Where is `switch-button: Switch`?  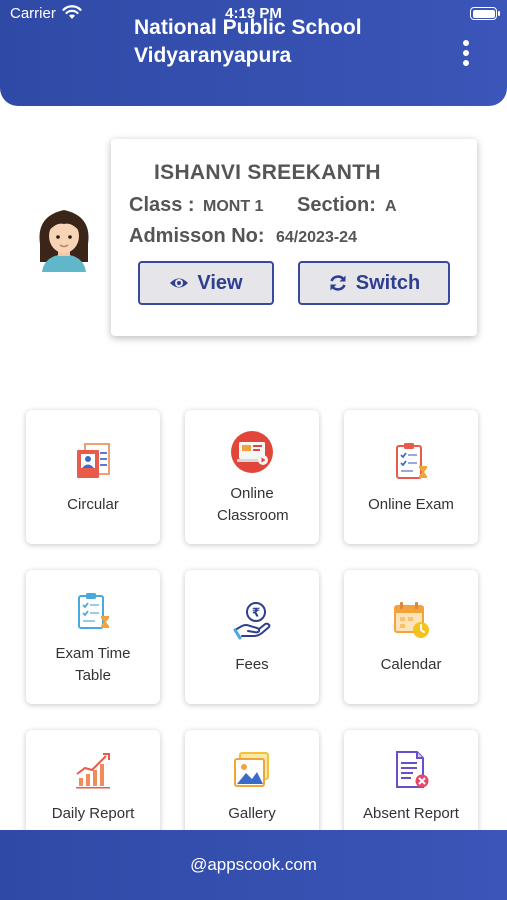 switch-button: Switch is located at coordinates (374, 283).